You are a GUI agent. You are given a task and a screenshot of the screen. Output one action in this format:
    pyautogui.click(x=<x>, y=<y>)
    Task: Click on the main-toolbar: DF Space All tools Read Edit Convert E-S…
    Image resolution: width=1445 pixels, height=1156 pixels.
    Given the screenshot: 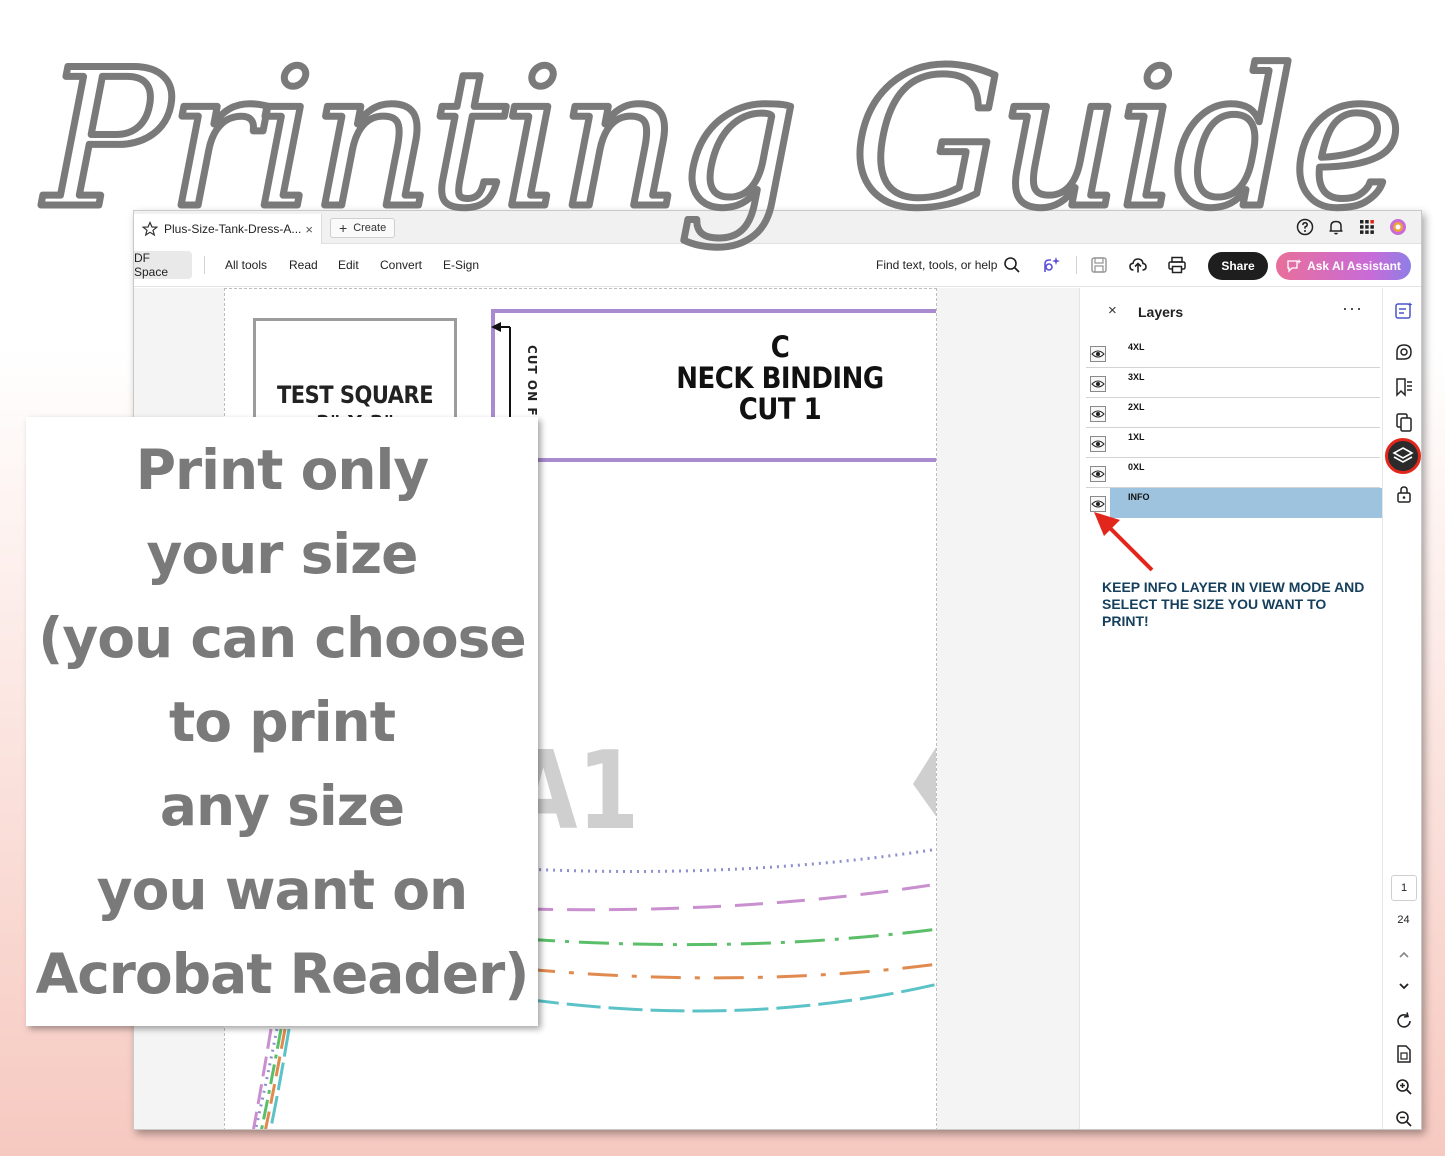 What is the action you would take?
    pyautogui.click(x=777, y=265)
    